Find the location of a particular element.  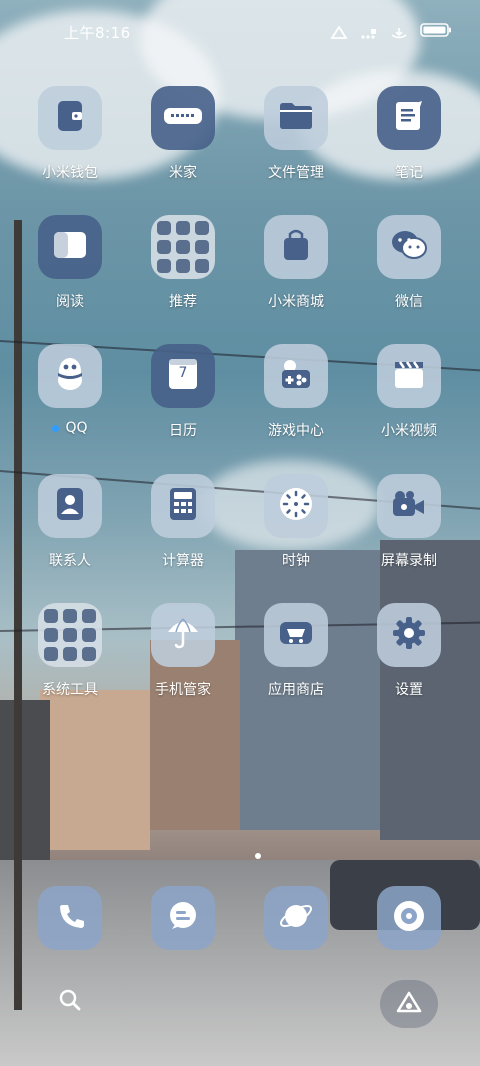

app-label: 小米钱包 is located at coordinates (70, 172).